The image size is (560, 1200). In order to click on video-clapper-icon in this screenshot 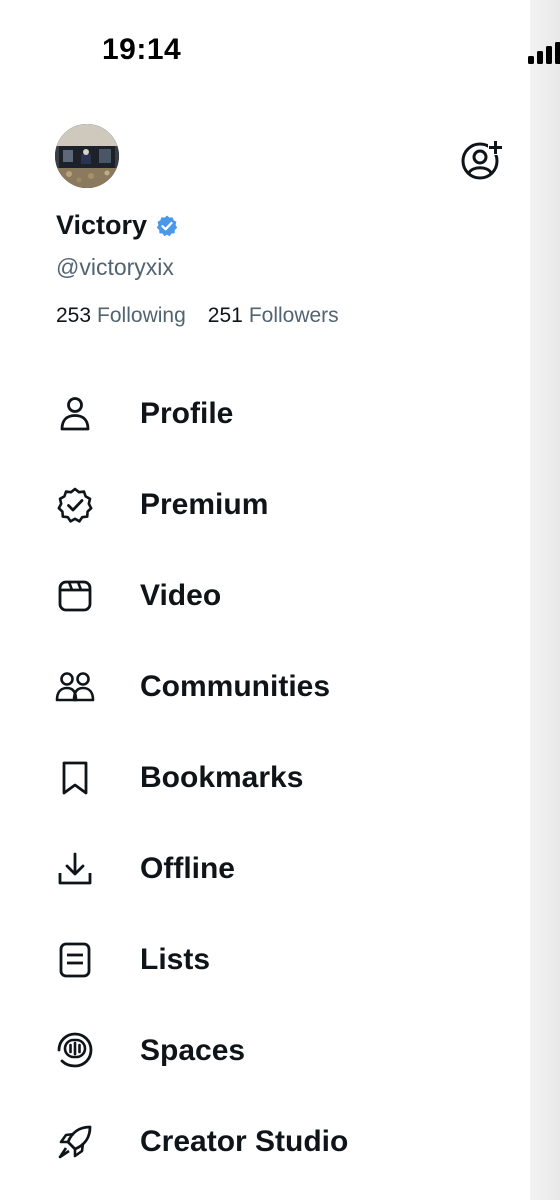, I will do `click(75, 596)`.